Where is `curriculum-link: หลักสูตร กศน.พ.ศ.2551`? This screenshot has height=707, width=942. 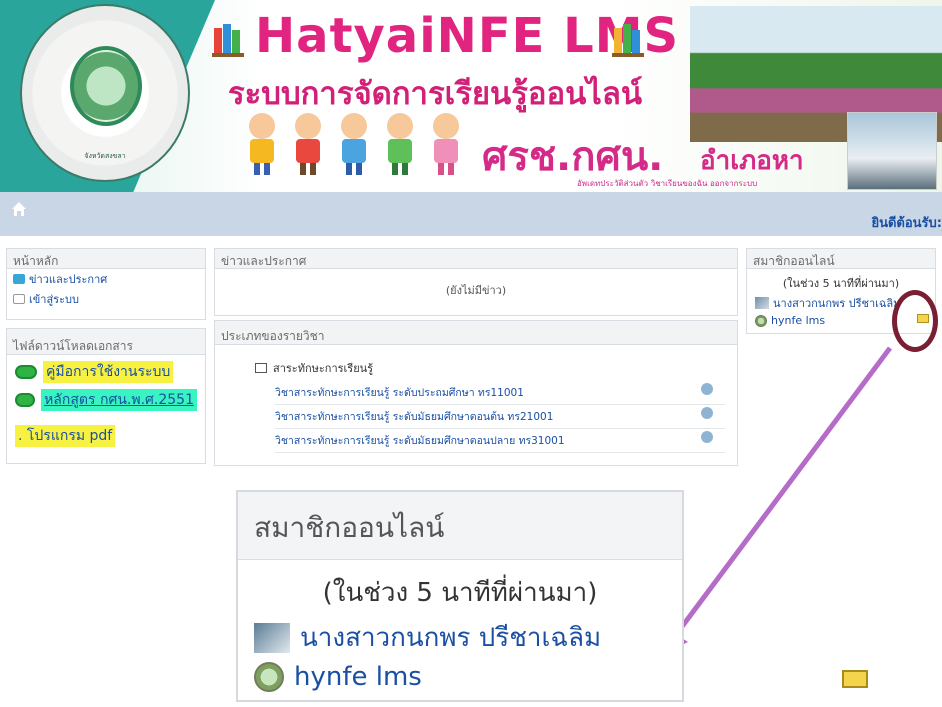 curriculum-link: หลักสูตร กศน.พ.ศ.2551 is located at coordinates (106, 400).